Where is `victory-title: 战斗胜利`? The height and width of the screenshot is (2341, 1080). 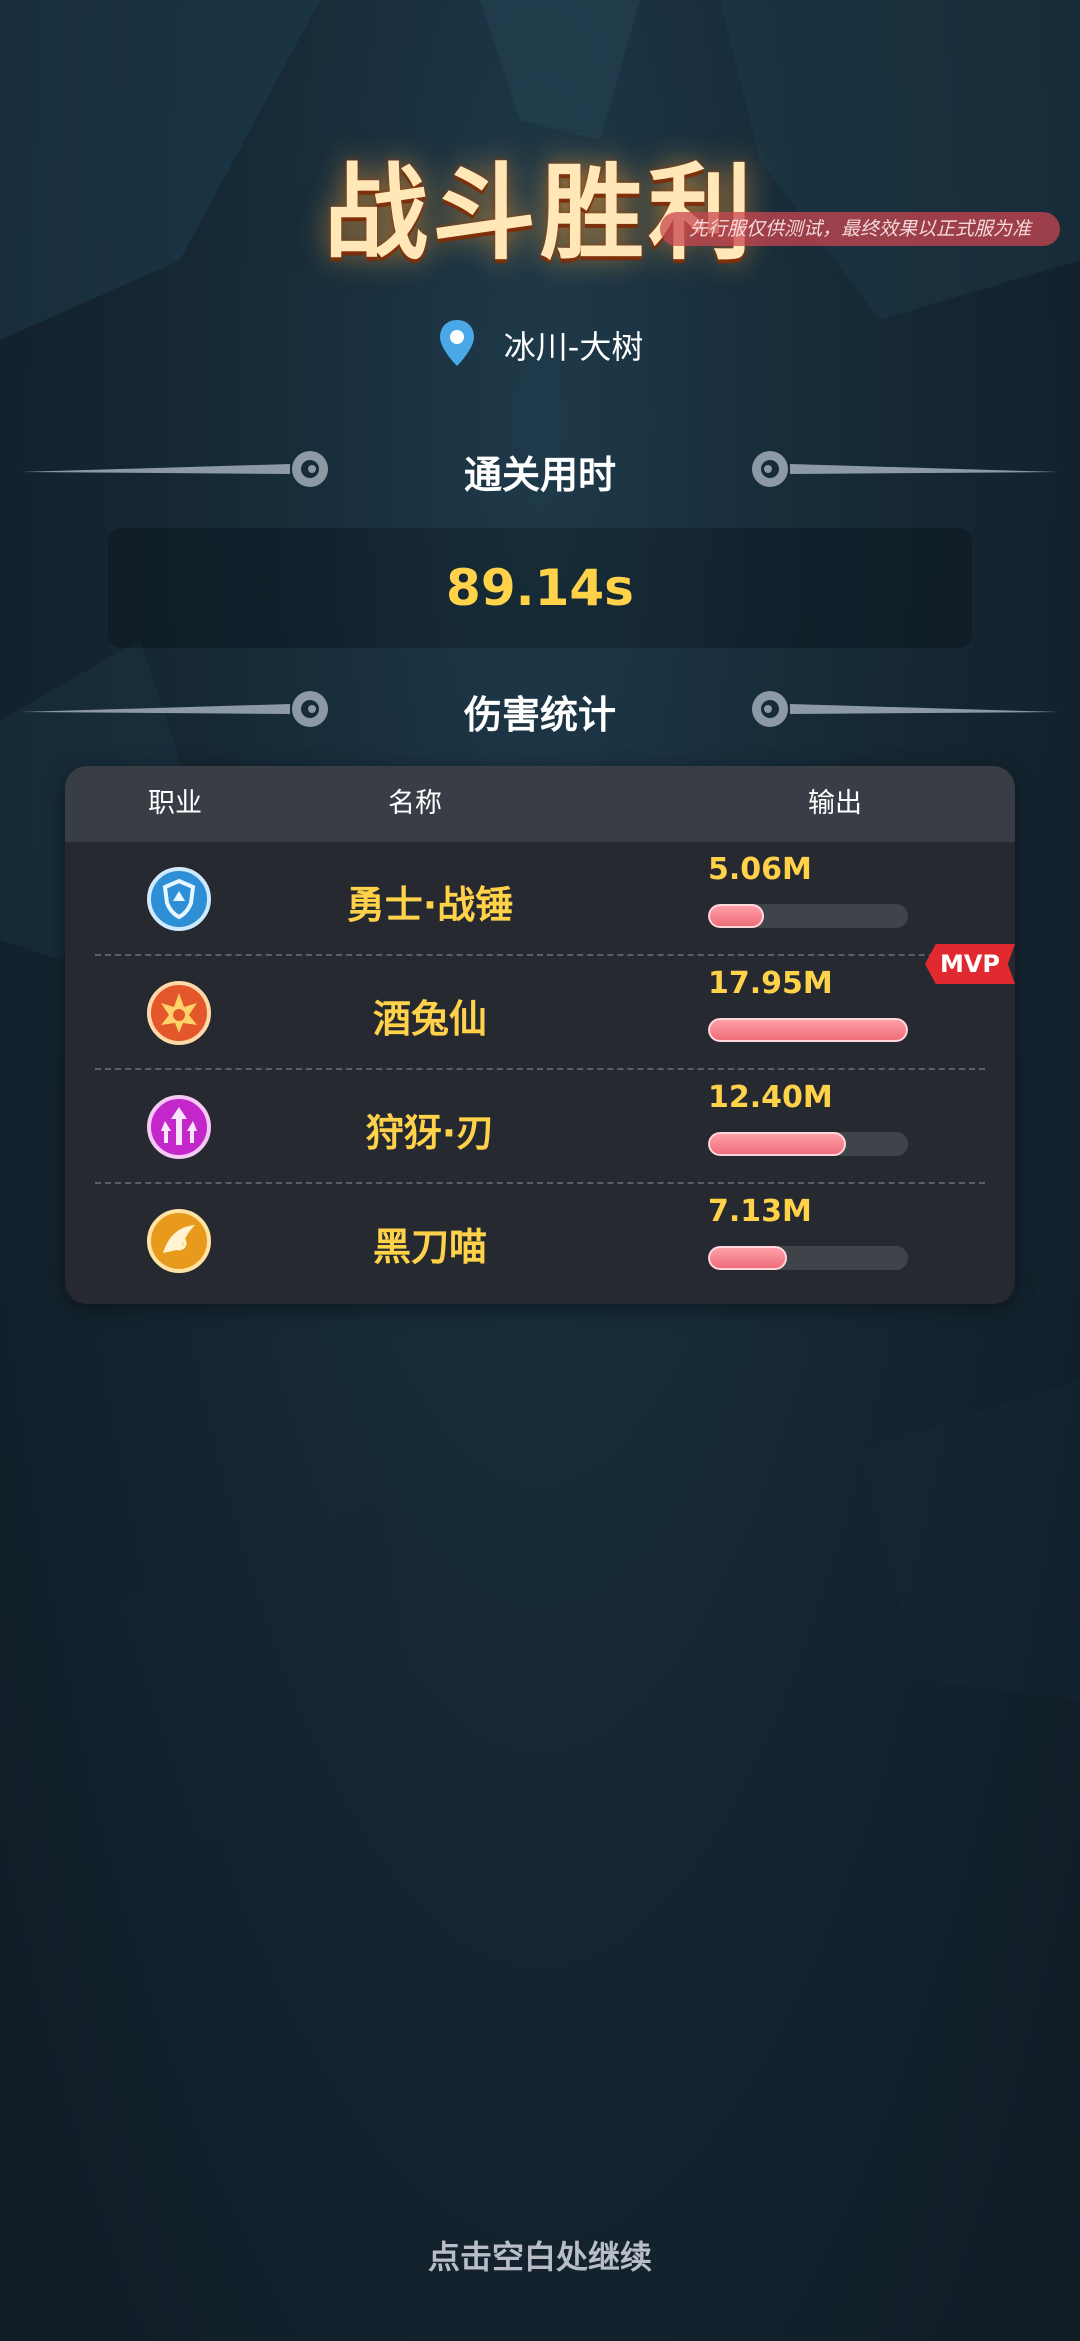
victory-title: 战斗胜利 is located at coordinates (539, 212).